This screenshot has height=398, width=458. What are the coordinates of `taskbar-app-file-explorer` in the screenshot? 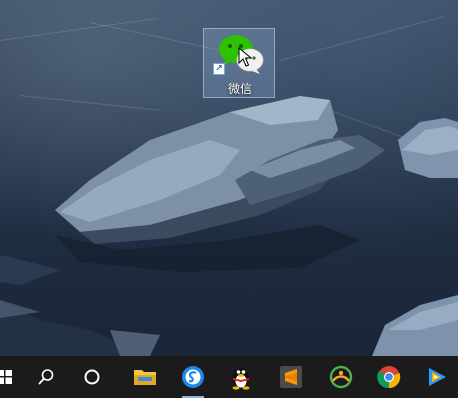 It's located at (145, 377).